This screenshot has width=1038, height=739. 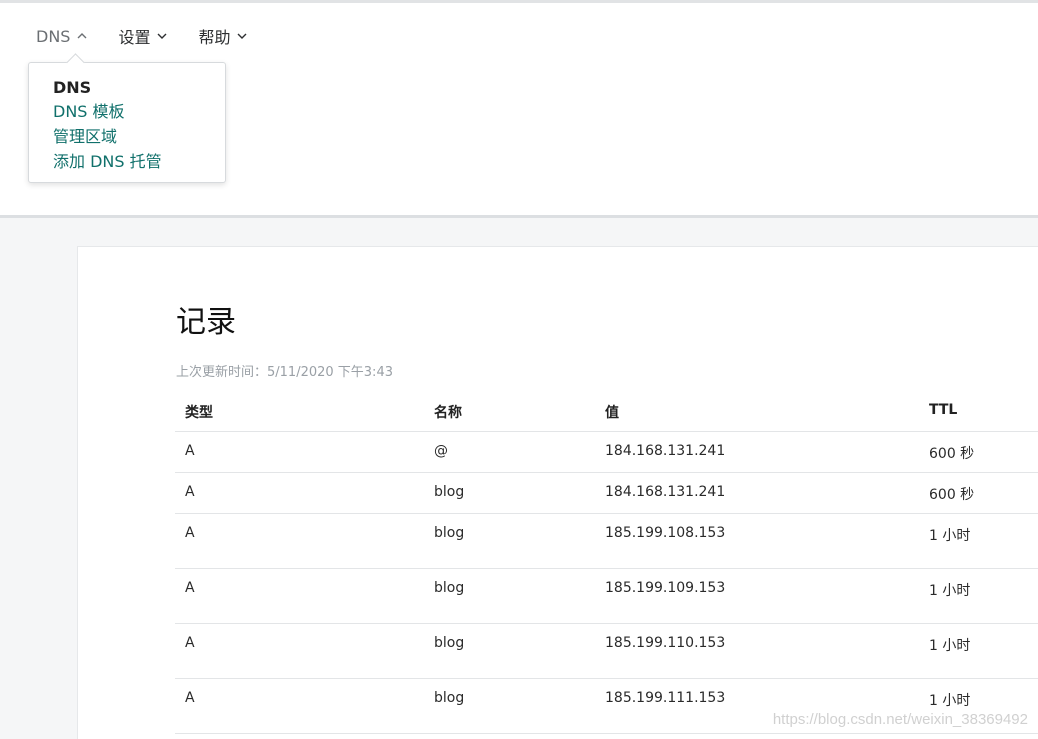 What do you see at coordinates (665, 698) in the screenshot?
I see `cell-value: 185.199.111.153` at bounding box center [665, 698].